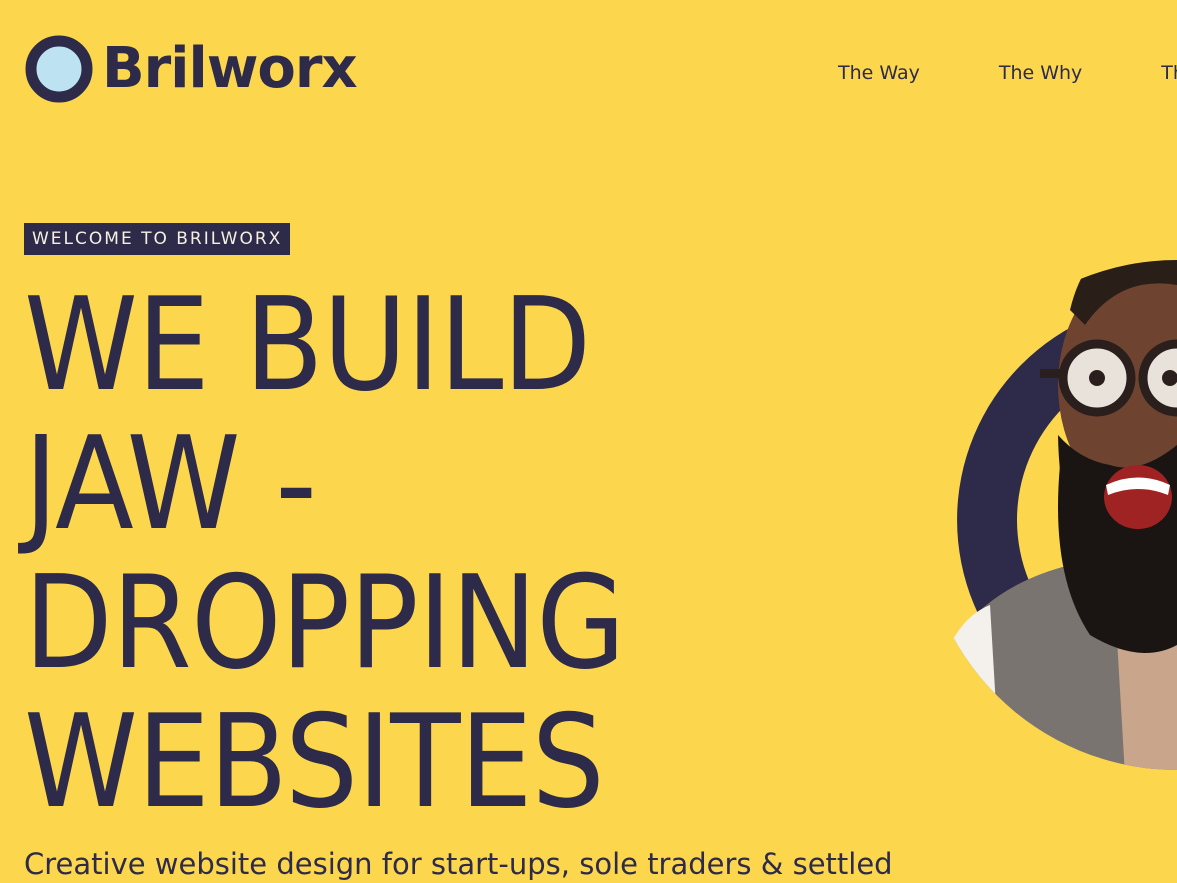  Describe the element at coordinates (170, 484) in the screenshot. I see `headline-line: JAW -` at that location.